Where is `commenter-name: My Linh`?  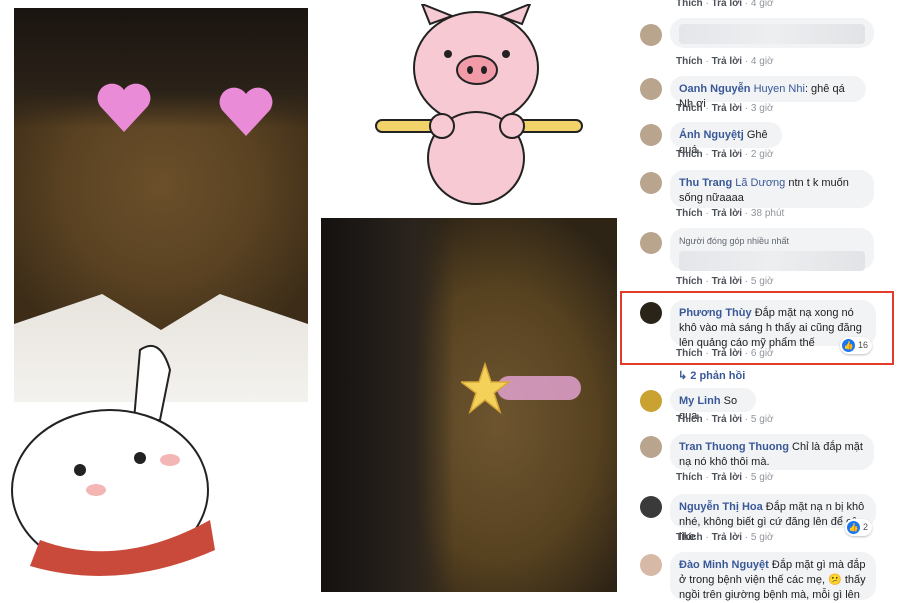
commenter-name: My Linh is located at coordinates (700, 401).